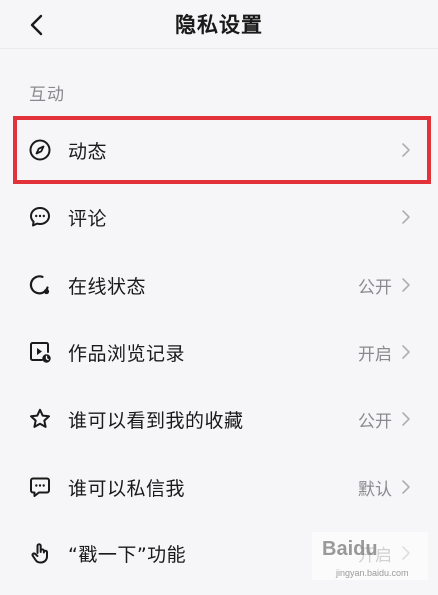  What do you see at coordinates (219, 48) in the screenshot?
I see `header-divider` at bounding box center [219, 48].